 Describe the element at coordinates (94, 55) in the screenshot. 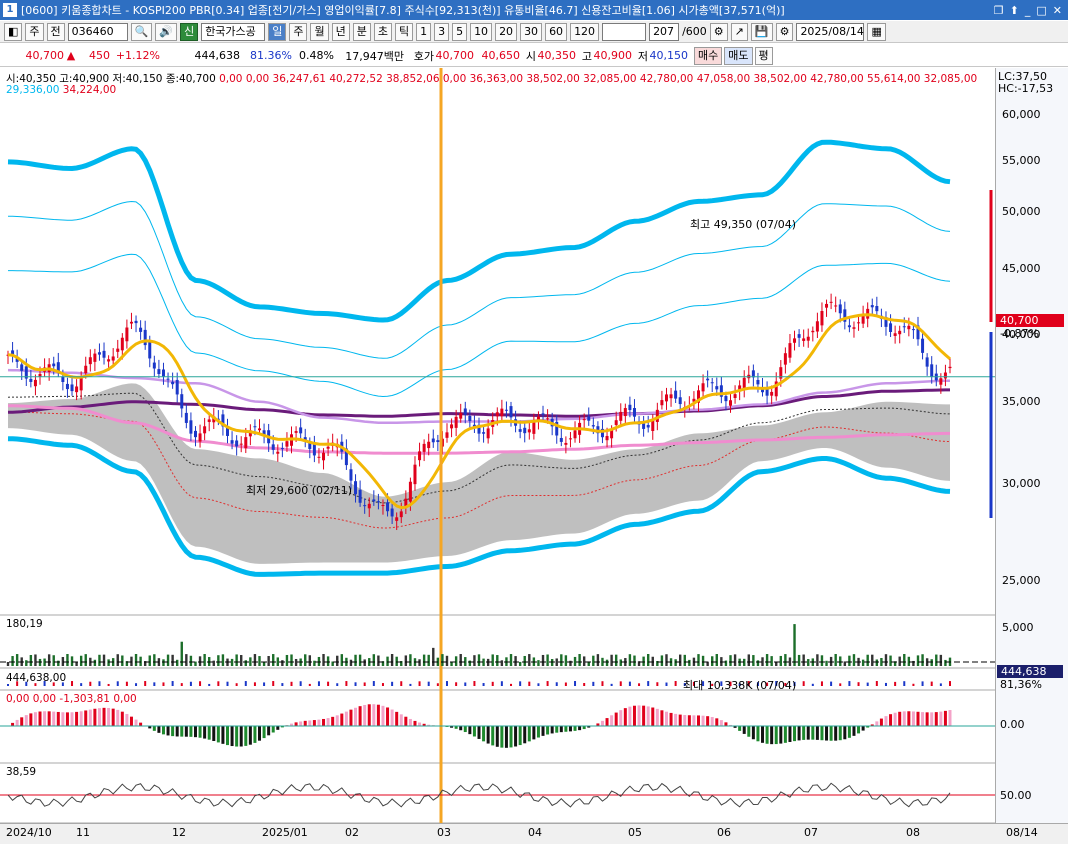

I see `price-change: 450` at that location.